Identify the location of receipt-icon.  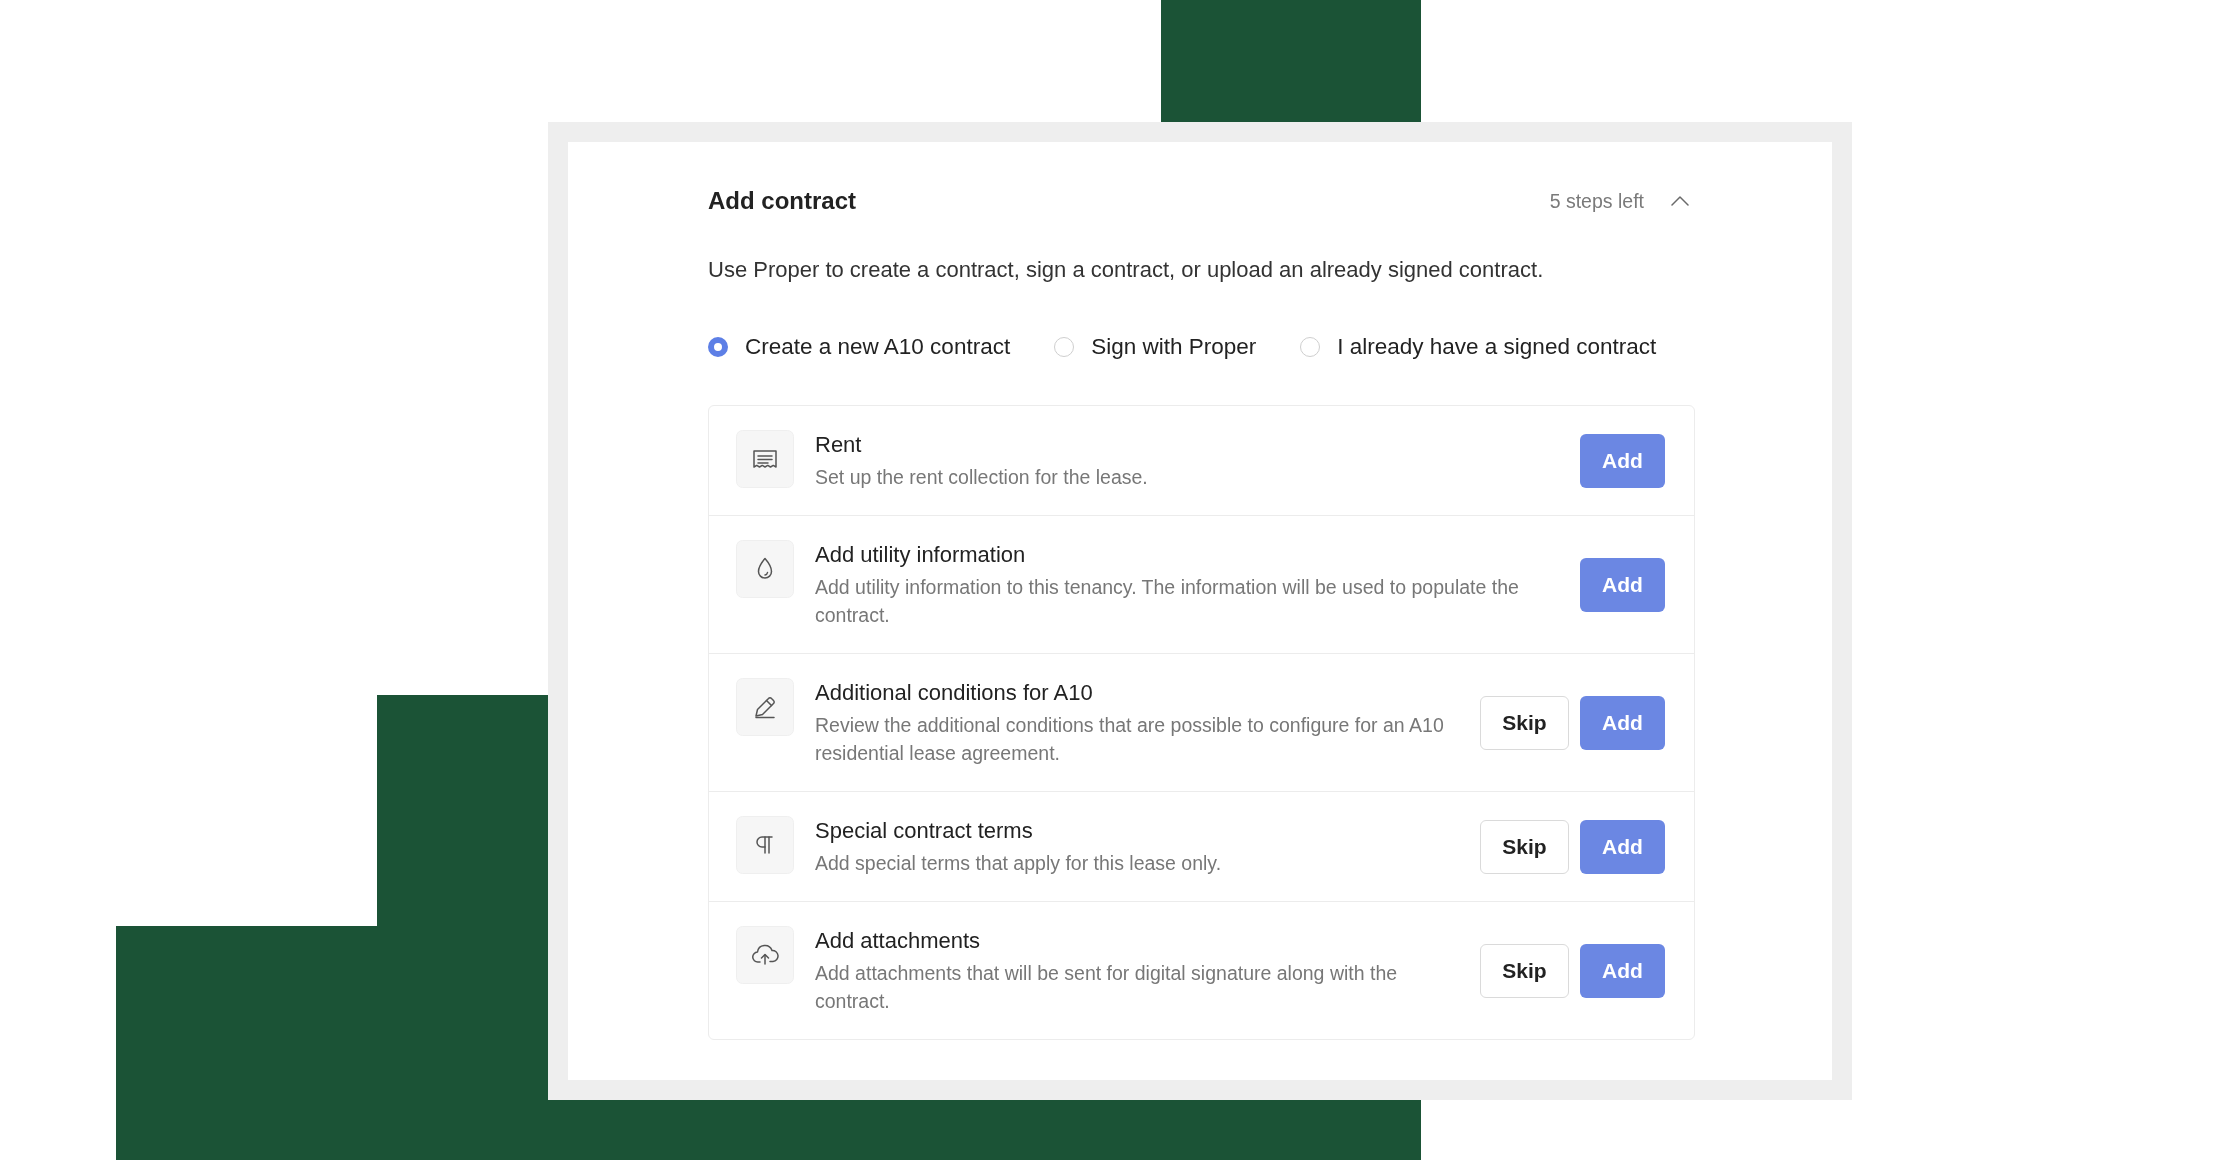
(765, 459).